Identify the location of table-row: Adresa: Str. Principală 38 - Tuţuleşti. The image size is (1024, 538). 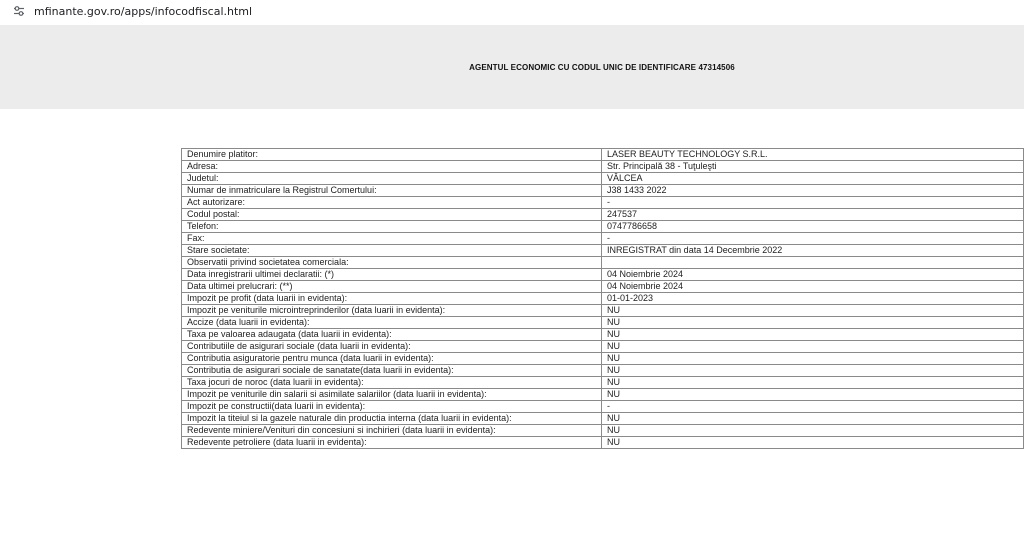
(602, 166).